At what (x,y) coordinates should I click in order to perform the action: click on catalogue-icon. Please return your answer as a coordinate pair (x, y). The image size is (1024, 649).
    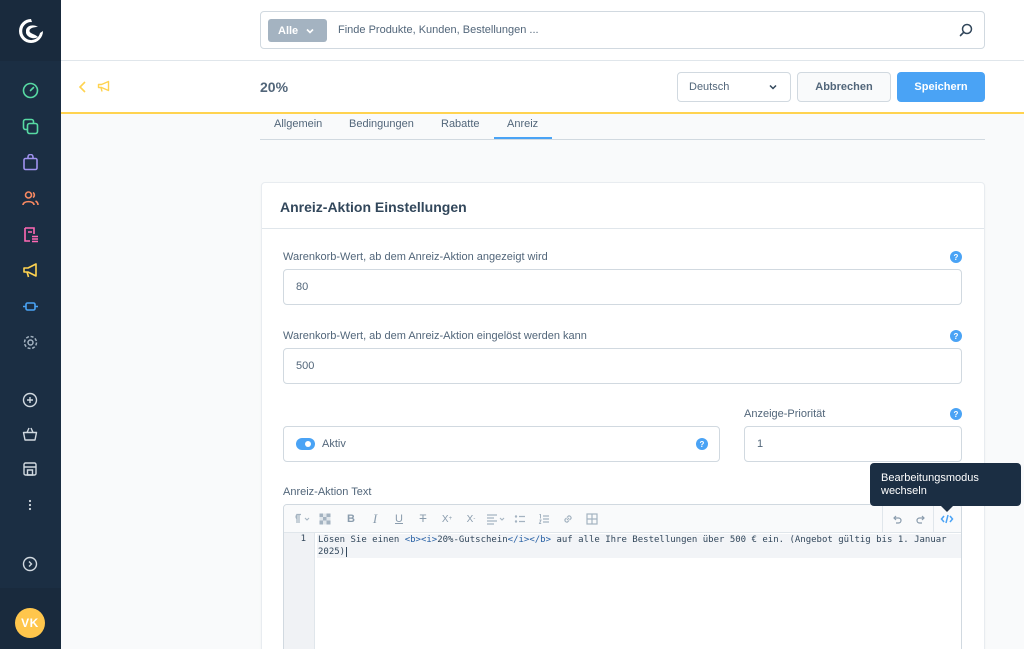
    Looking at the image, I should click on (30, 126).